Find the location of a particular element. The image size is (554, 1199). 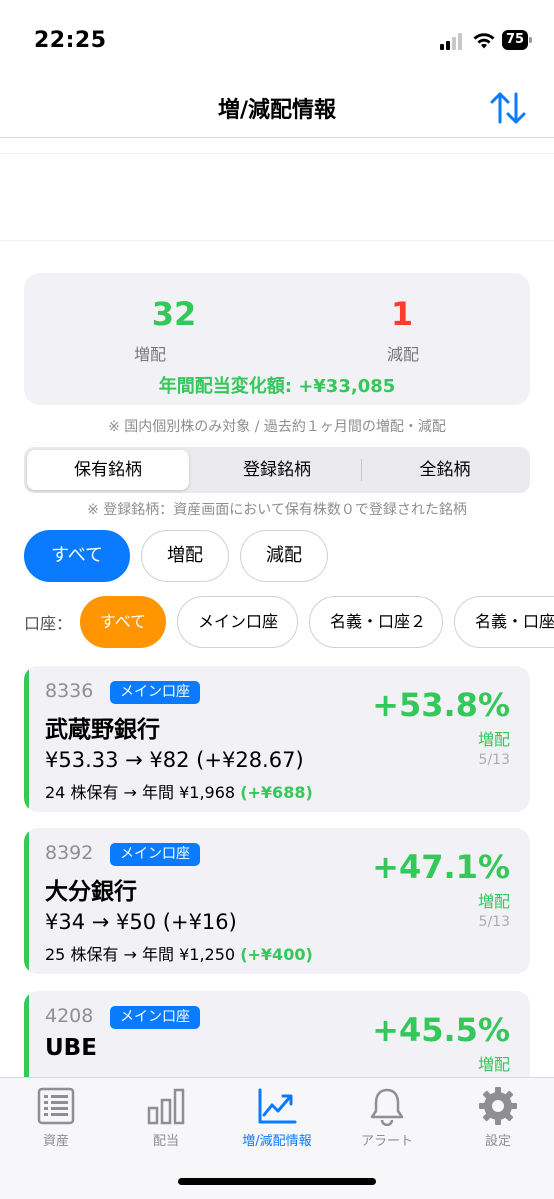

tab-label: アラート is located at coordinates (386, 1141).